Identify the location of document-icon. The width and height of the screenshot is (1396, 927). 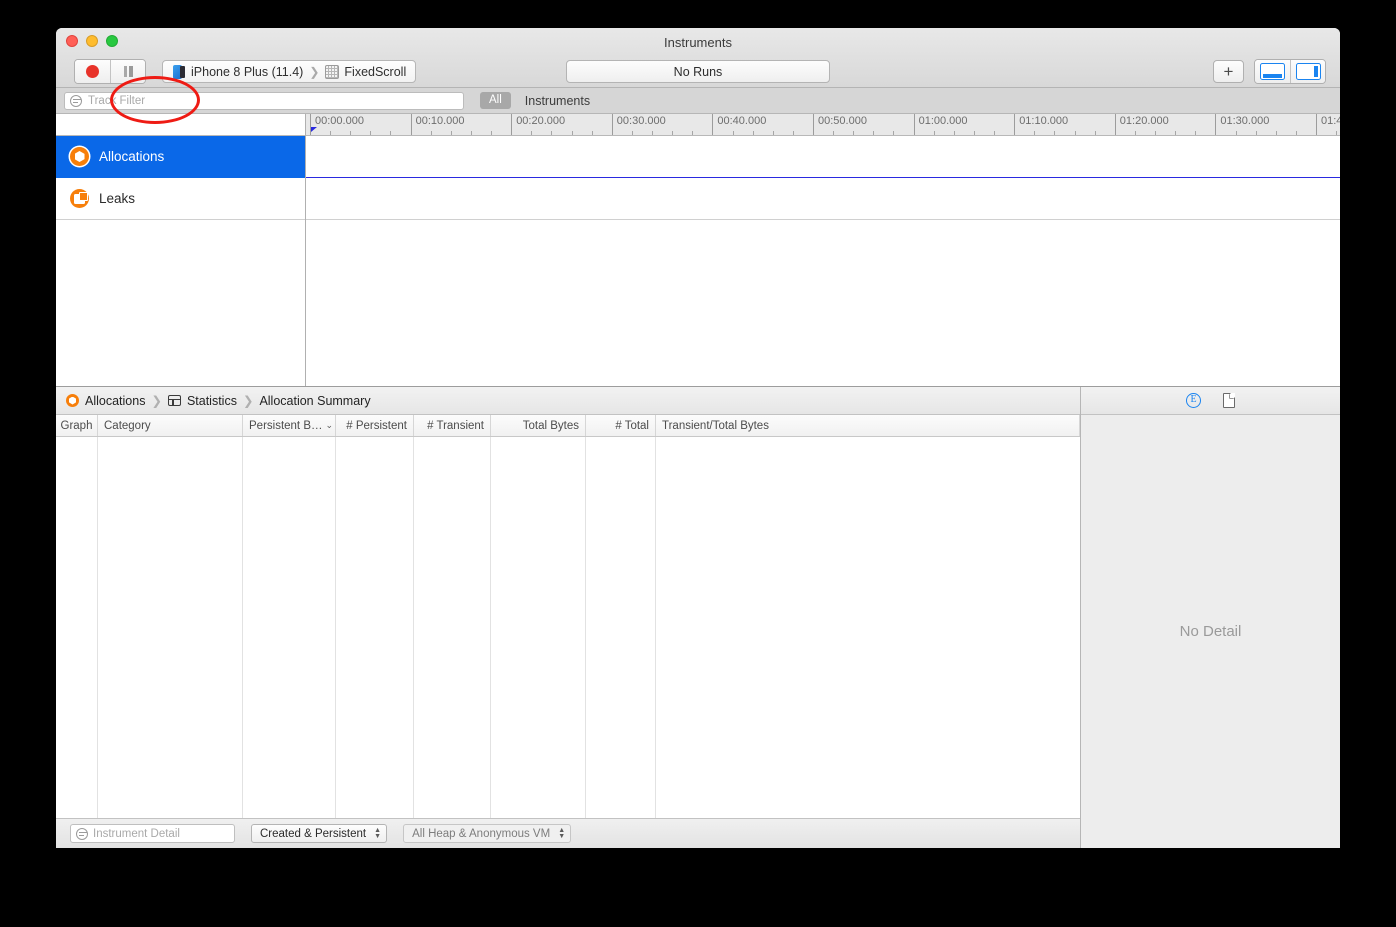
(1229, 400).